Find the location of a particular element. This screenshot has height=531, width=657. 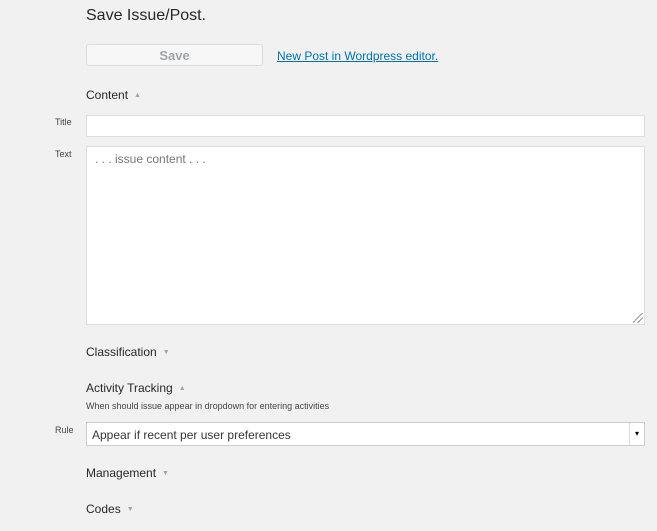

section-activity-tracking-toggle: Activity Tracking ▲ is located at coordinates (136, 388).